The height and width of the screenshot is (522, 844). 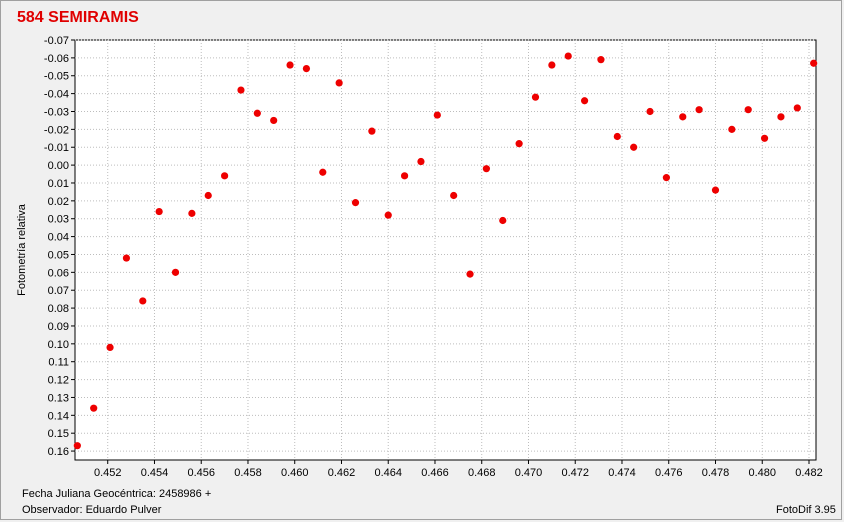 What do you see at coordinates (155, 473) in the screenshot?
I see `x-tick-label: 0.454` at bounding box center [155, 473].